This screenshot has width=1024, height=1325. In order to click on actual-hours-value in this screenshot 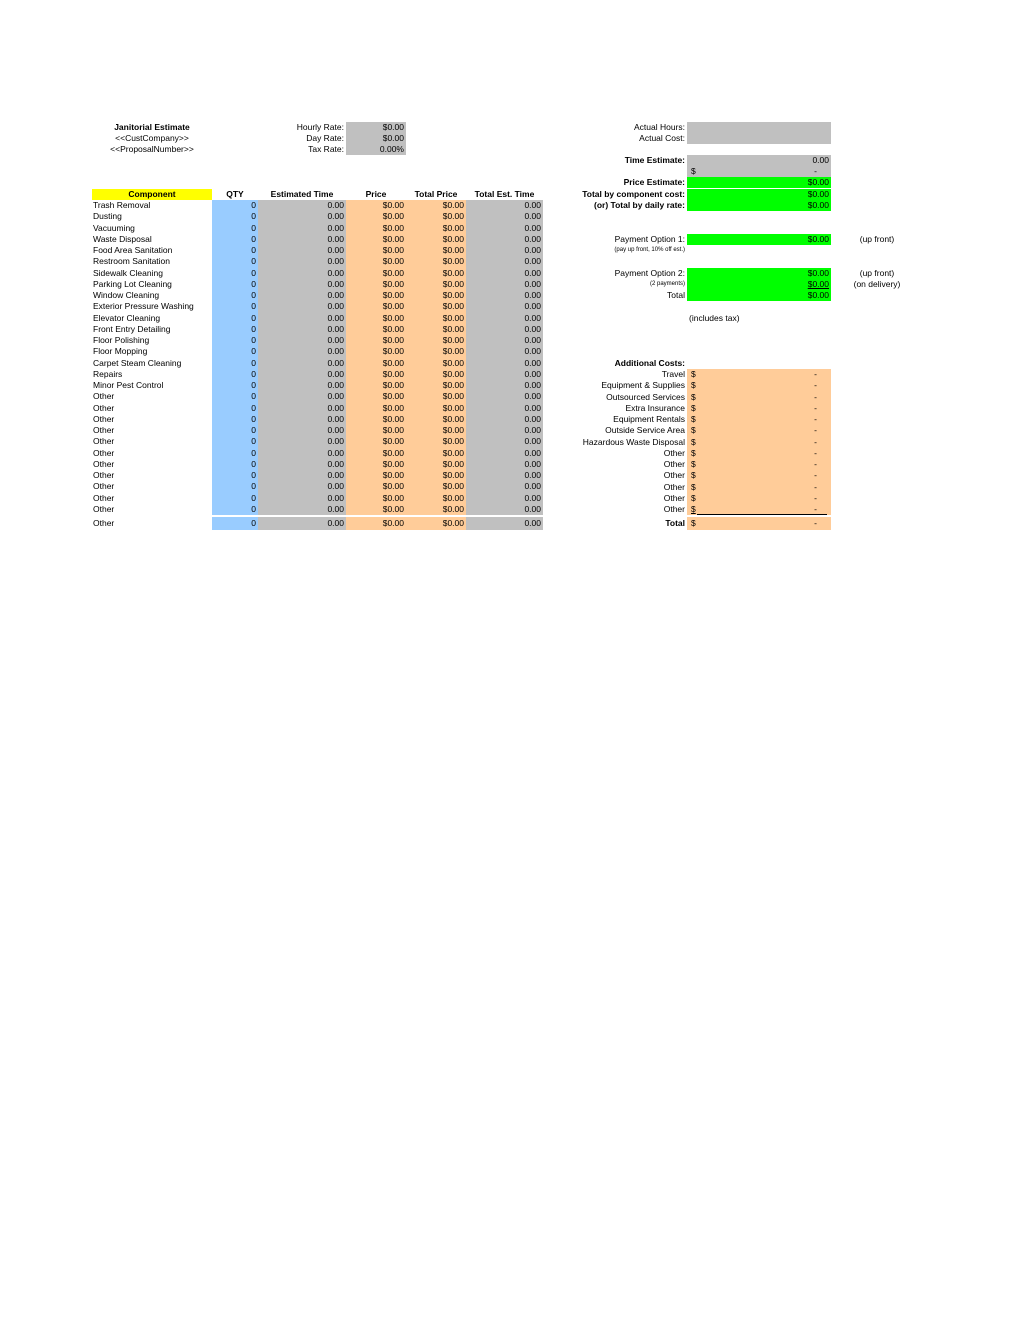, I will do `click(759, 127)`.